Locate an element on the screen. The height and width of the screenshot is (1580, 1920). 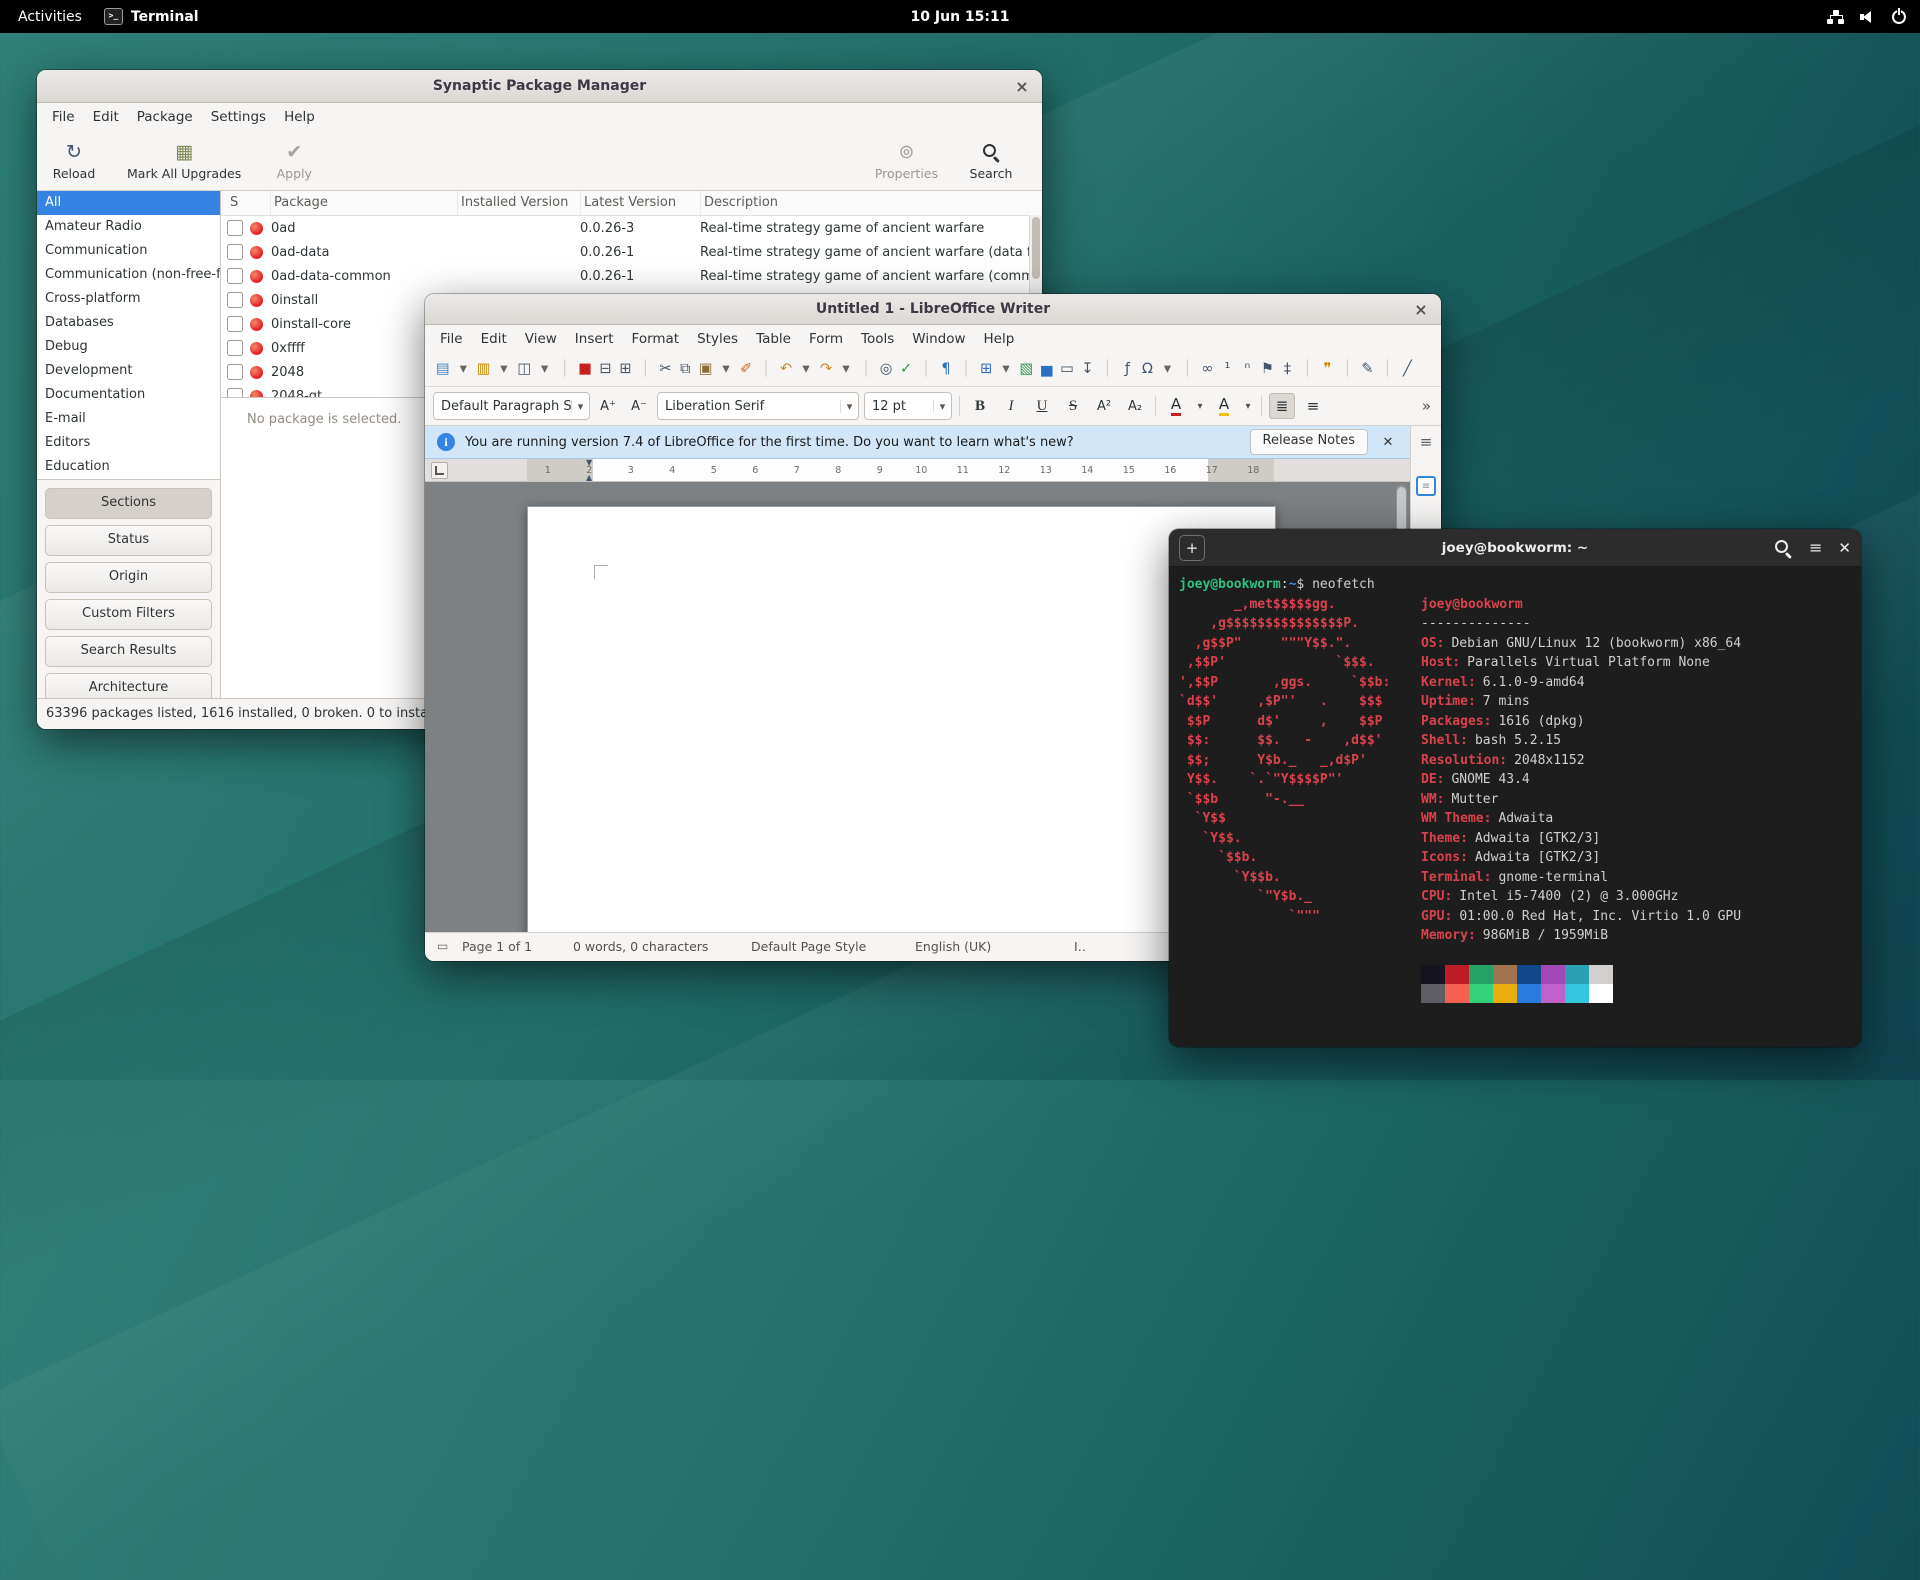
page-style: Default Page Style is located at coordinates (808, 946).